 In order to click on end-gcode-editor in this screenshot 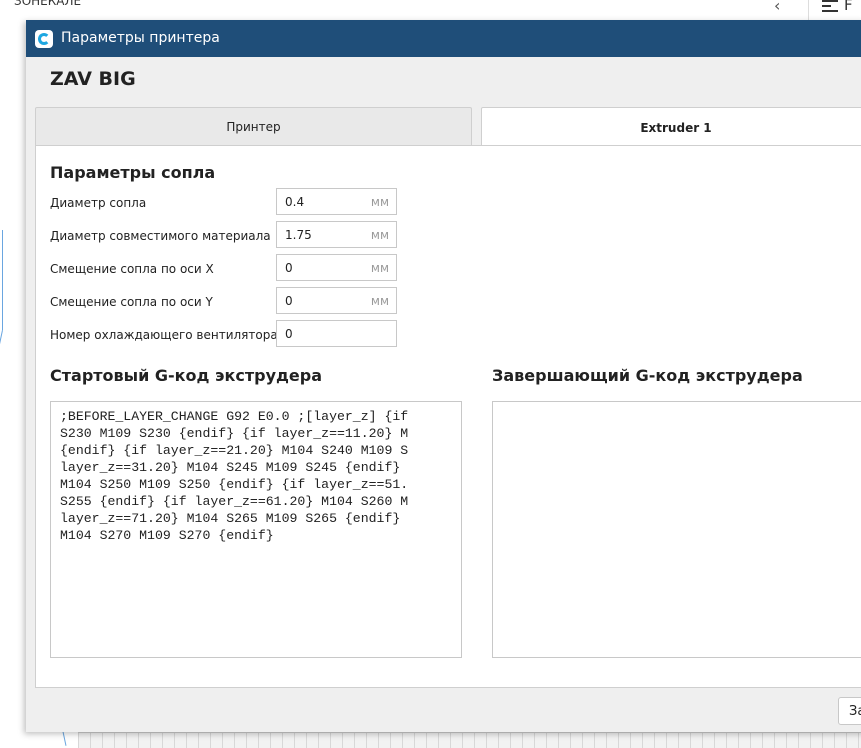, I will do `click(676, 529)`.